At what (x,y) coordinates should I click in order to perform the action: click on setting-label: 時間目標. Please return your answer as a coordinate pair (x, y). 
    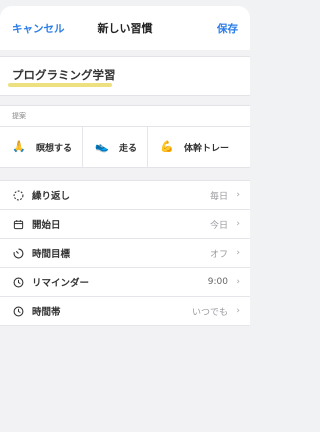
    Looking at the image, I should click on (51, 254).